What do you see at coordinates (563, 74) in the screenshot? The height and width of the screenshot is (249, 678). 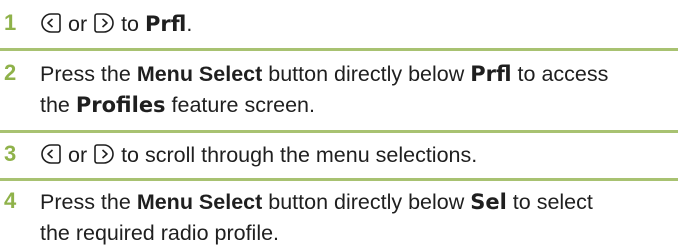 I see `text-run: to access` at bounding box center [563, 74].